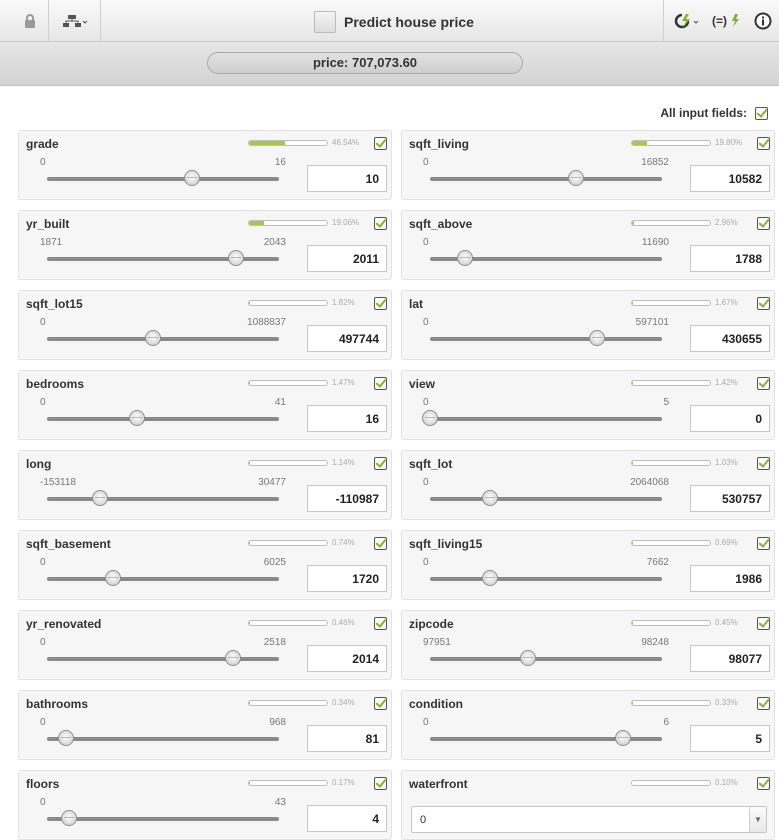  I want to click on field-card-sqft-lot15: sqft_lot151.82%01088837497744, so click(205, 325).